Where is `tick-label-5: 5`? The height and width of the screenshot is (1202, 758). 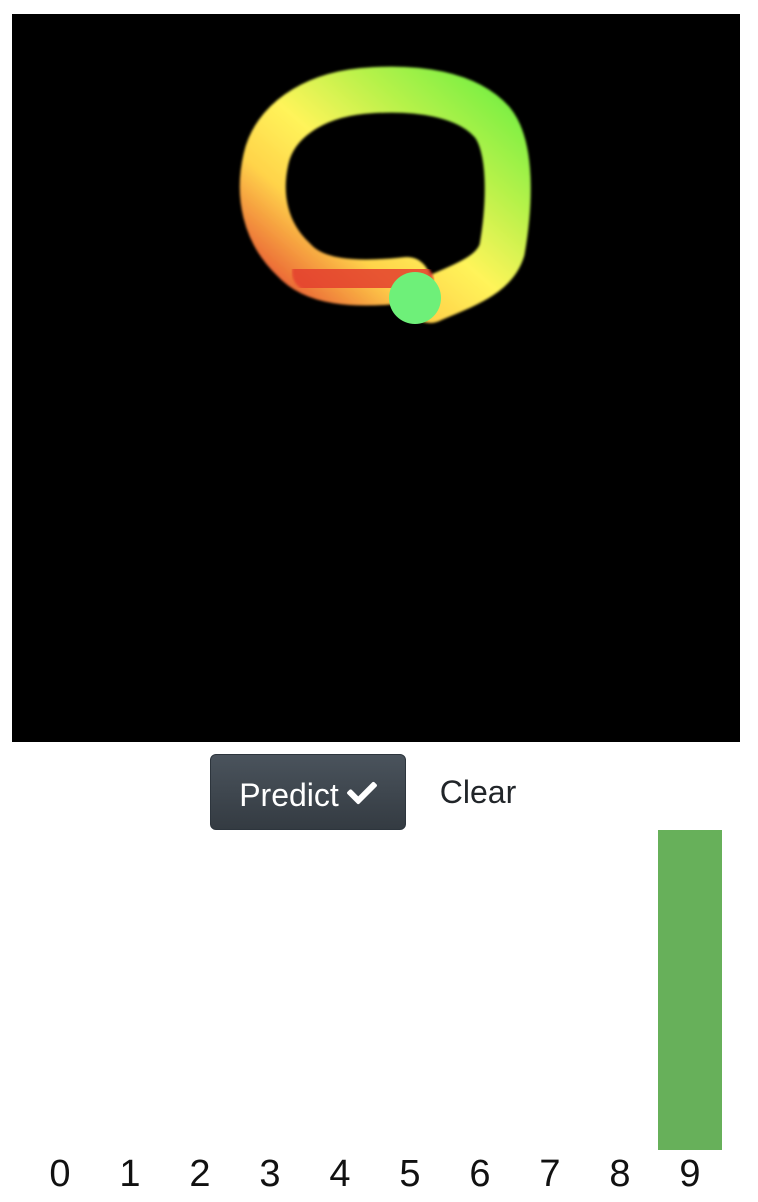 tick-label-5: 5 is located at coordinates (409, 1174).